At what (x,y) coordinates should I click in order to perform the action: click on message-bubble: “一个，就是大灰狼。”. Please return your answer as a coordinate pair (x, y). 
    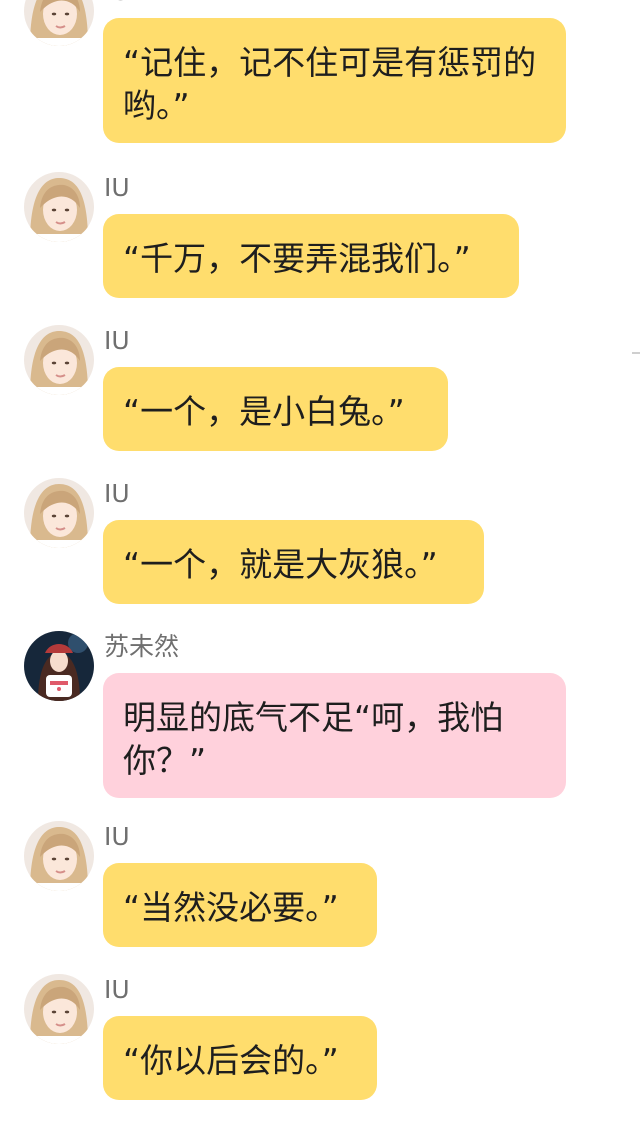
    Looking at the image, I should click on (293, 562).